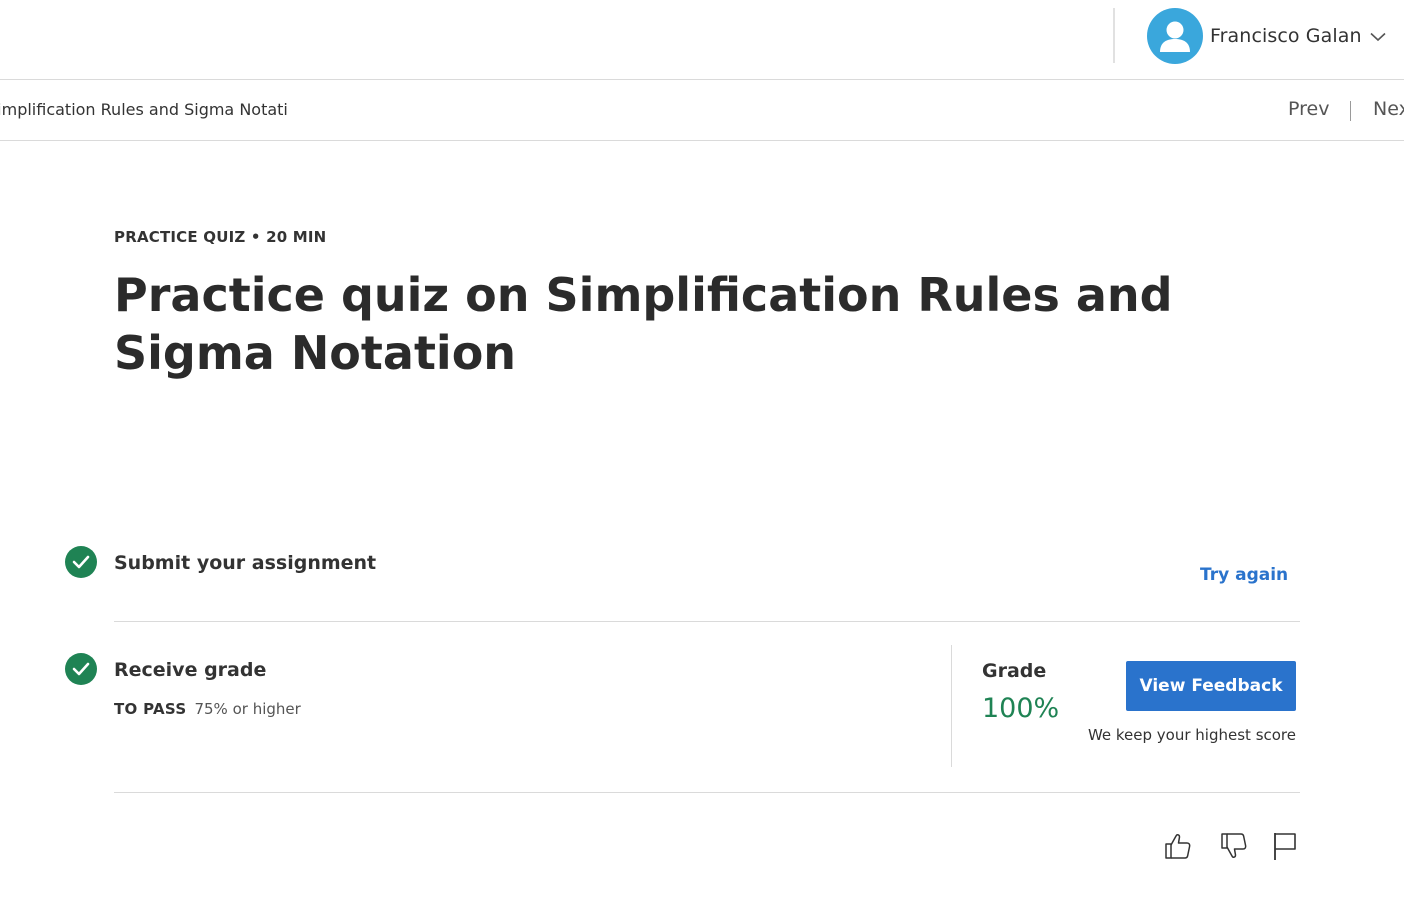 Image resolution: width=1404 pixels, height=911 pixels. Describe the element at coordinates (702, 40) in the screenshot. I see `top-header: Francisco Galan` at that location.